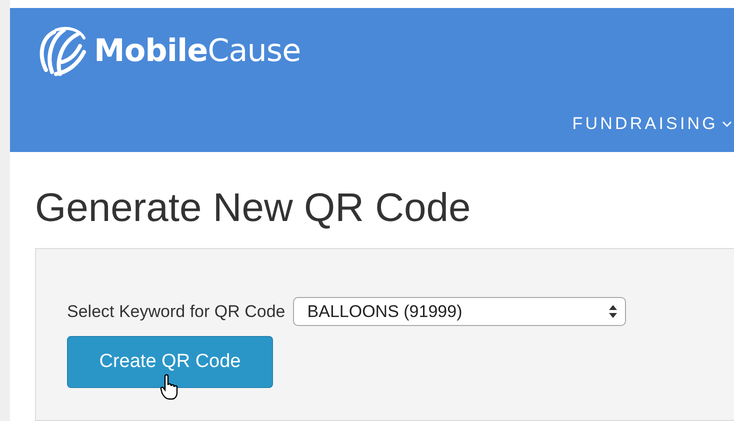  What do you see at coordinates (253, 208) in the screenshot?
I see `page-title: Generate New QR Code` at bounding box center [253, 208].